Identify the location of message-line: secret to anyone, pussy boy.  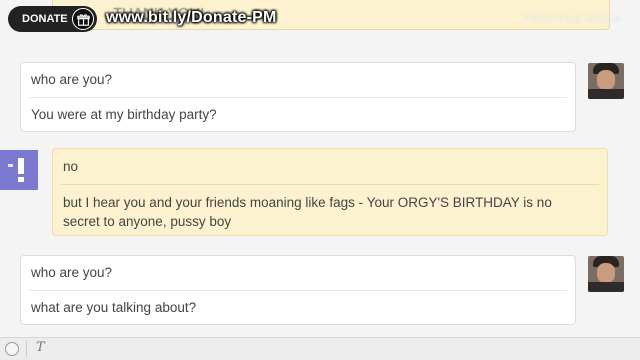
(147, 221).